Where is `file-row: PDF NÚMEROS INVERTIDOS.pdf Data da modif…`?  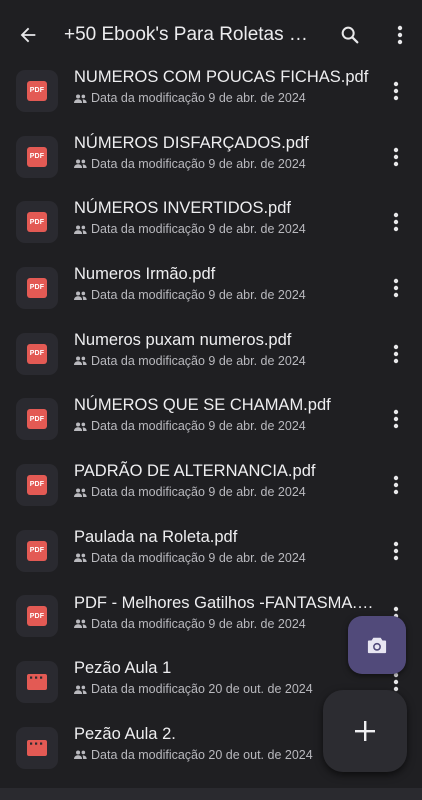
file-row: PDF NÚMEROS INVERTIDOS.pdf Data da modif… is located at coordinates (211, 222).